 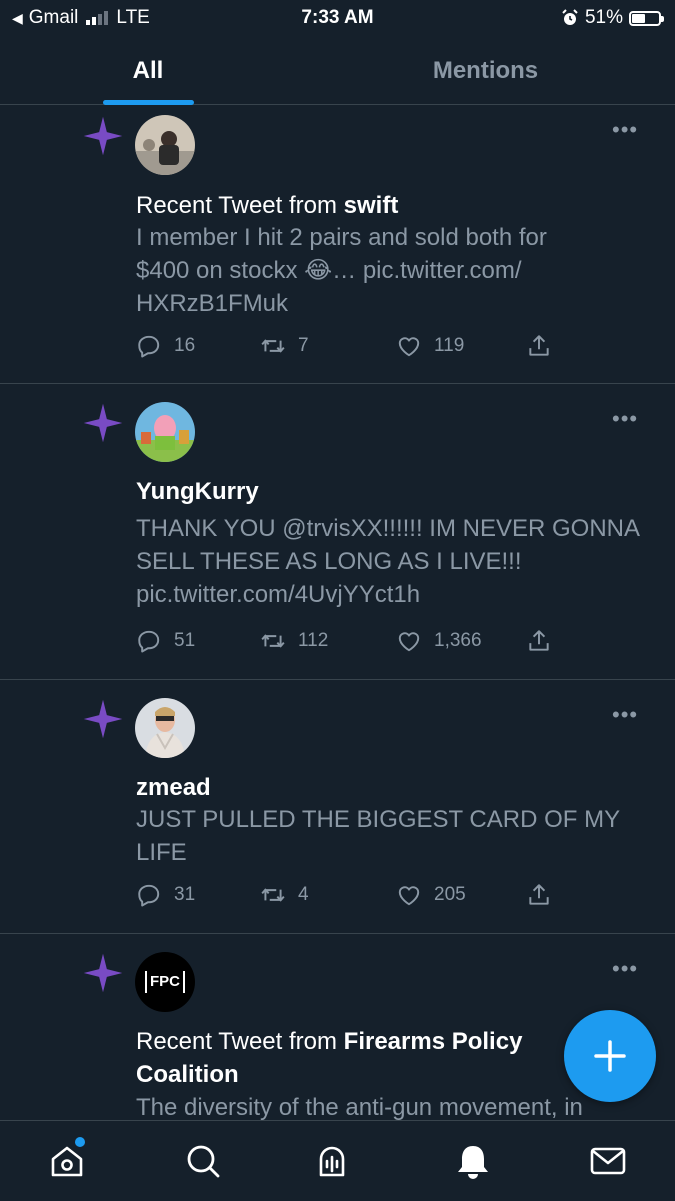 I want to click on battery-percent: 51%, so click(x=603, y=17).